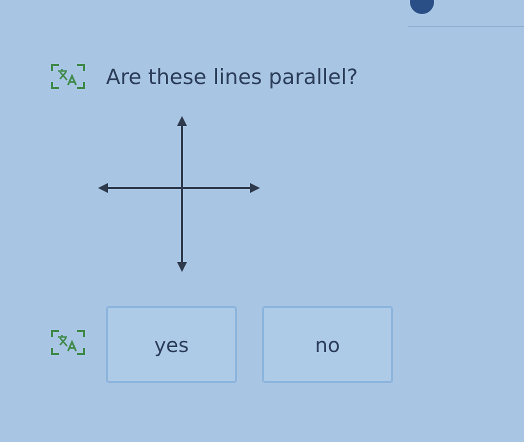  I want to click on question-text: Are these lines parallel?, so click(232, 76).